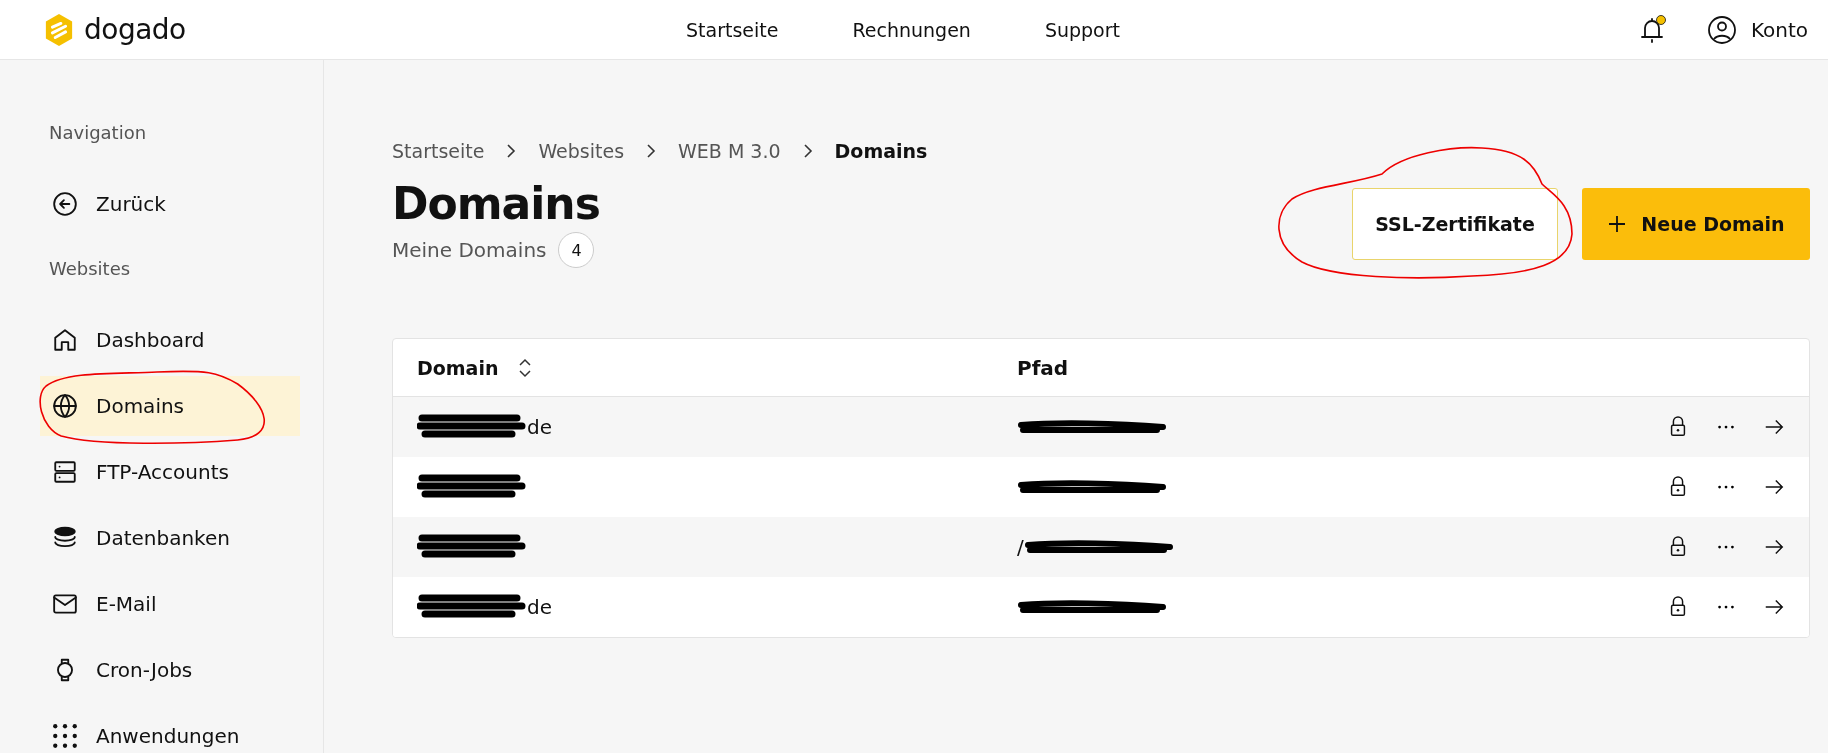  What do you see at coordinates (170, 670) in the screenshot?
I see `sidebar-item: Cron-Jobs` at bounding box center [170, 670].